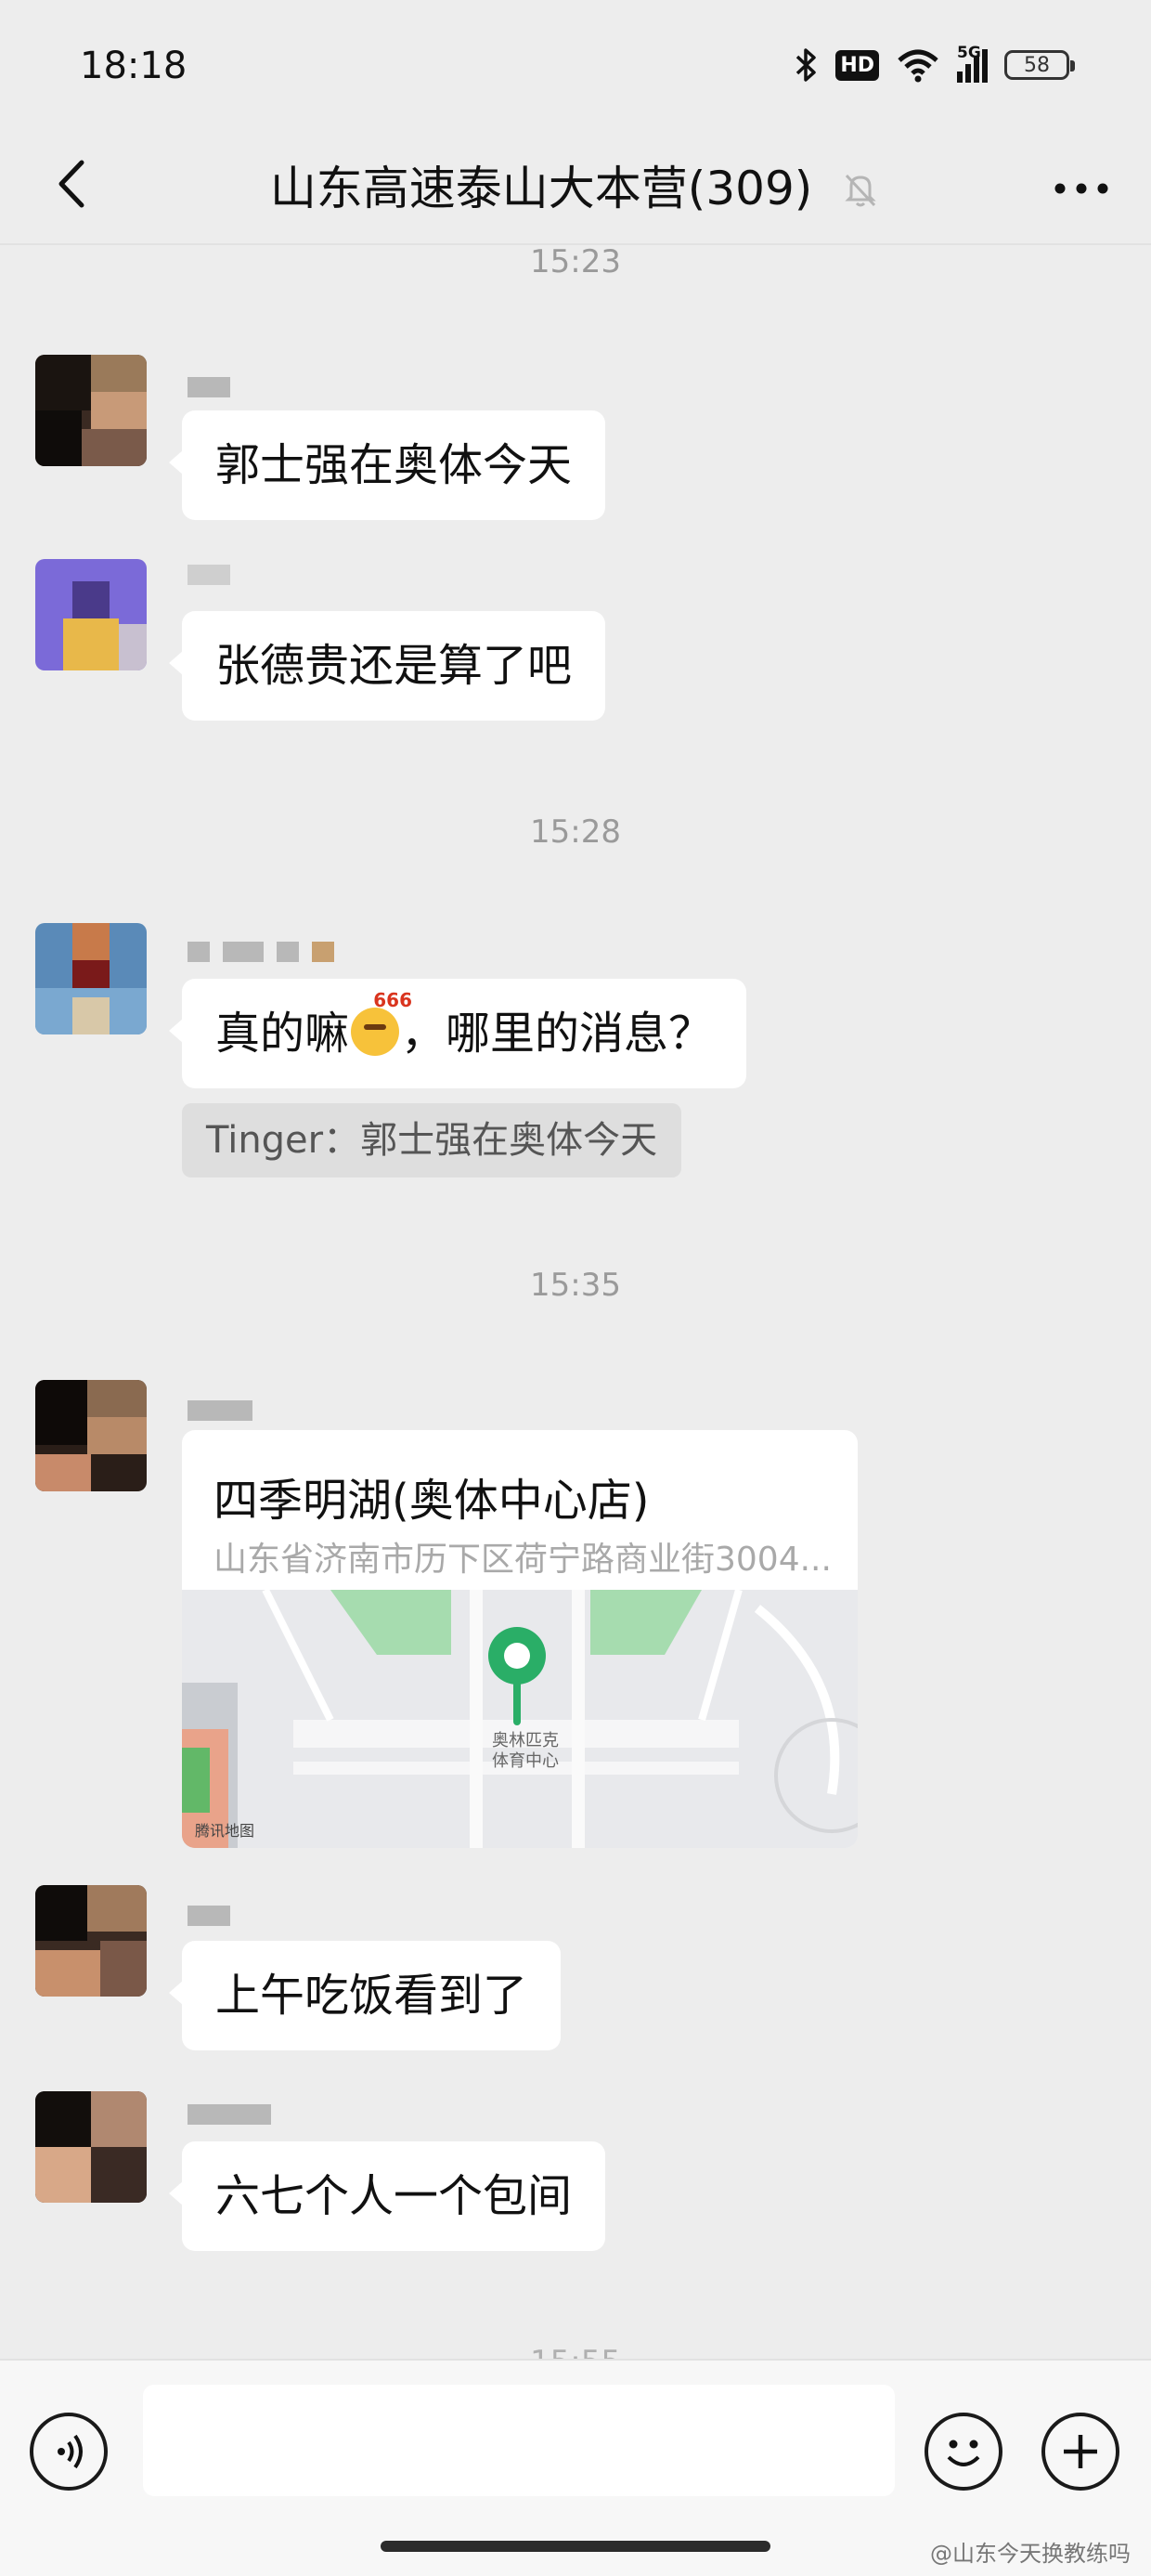 This screenshot has width=1151, height=2576. Describe the element at coordinates (387, 666) in the screenshot. I see `message-bubble: 张德贵还是算了吧` at that location.